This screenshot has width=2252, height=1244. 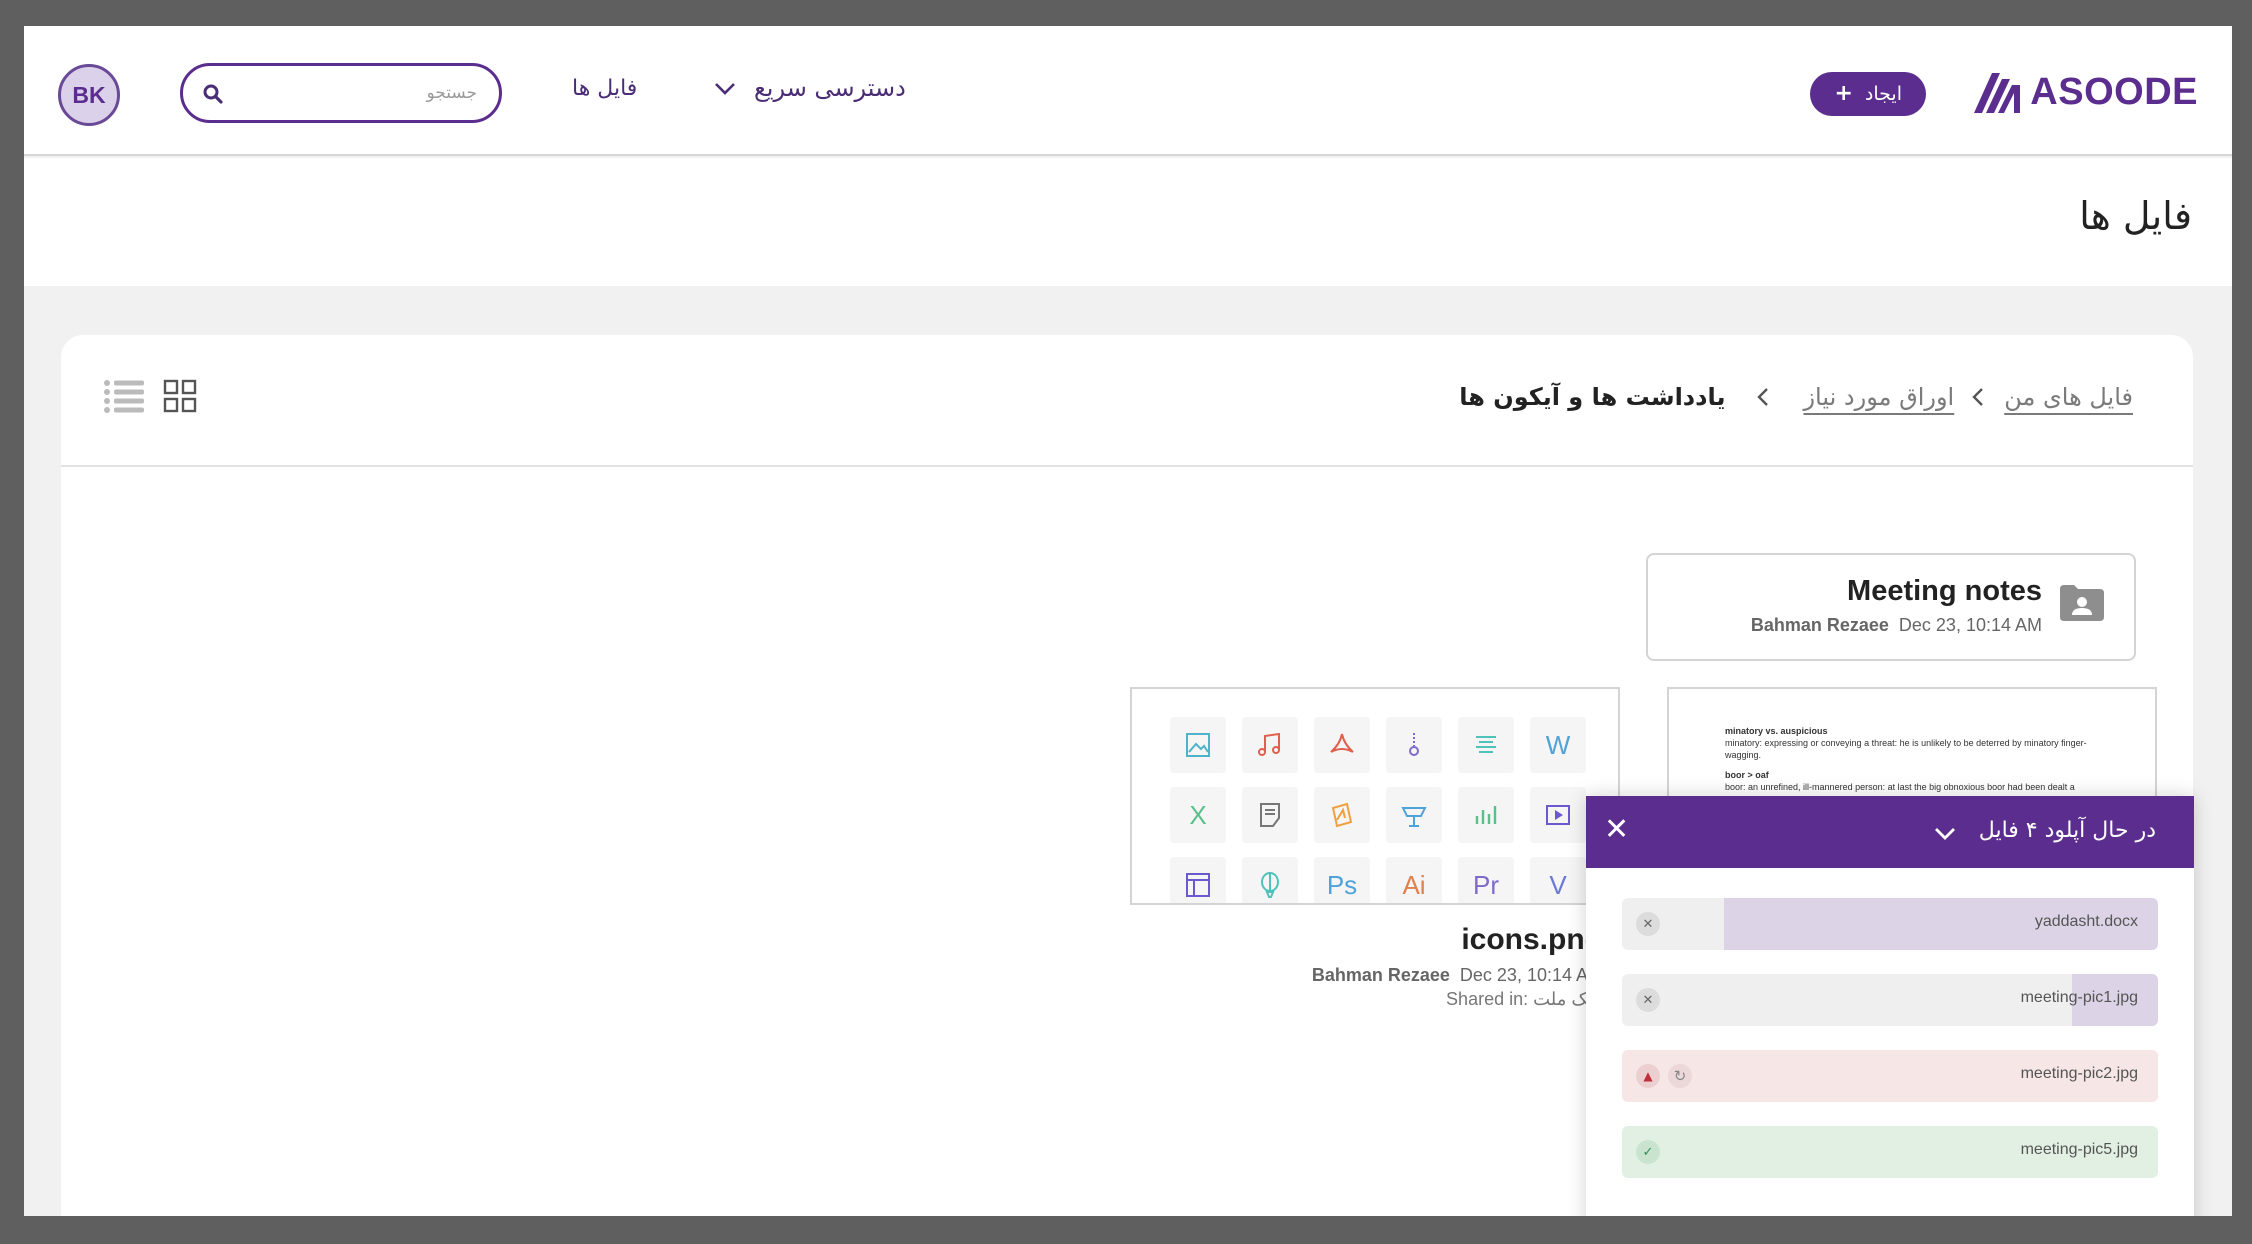 I want to click on file-date: Dec 23, 10:14 AM, so click(x=1531, y=975).